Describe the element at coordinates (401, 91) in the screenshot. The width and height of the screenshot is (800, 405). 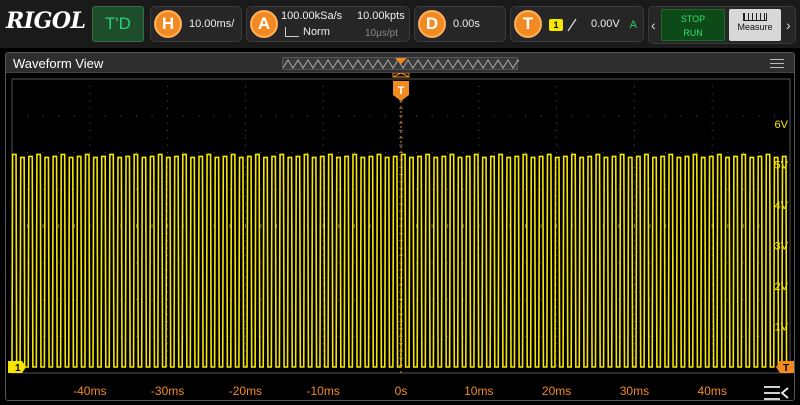
I see `trigger-position-label: T` at that location.